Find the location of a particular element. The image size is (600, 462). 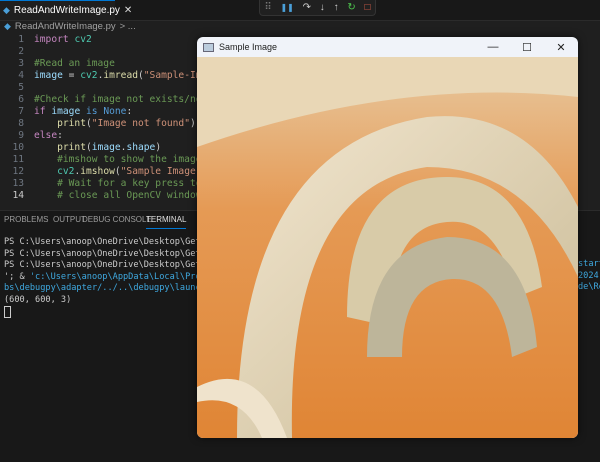

maximize-button: ☐ is located at coordinates (527, 47).